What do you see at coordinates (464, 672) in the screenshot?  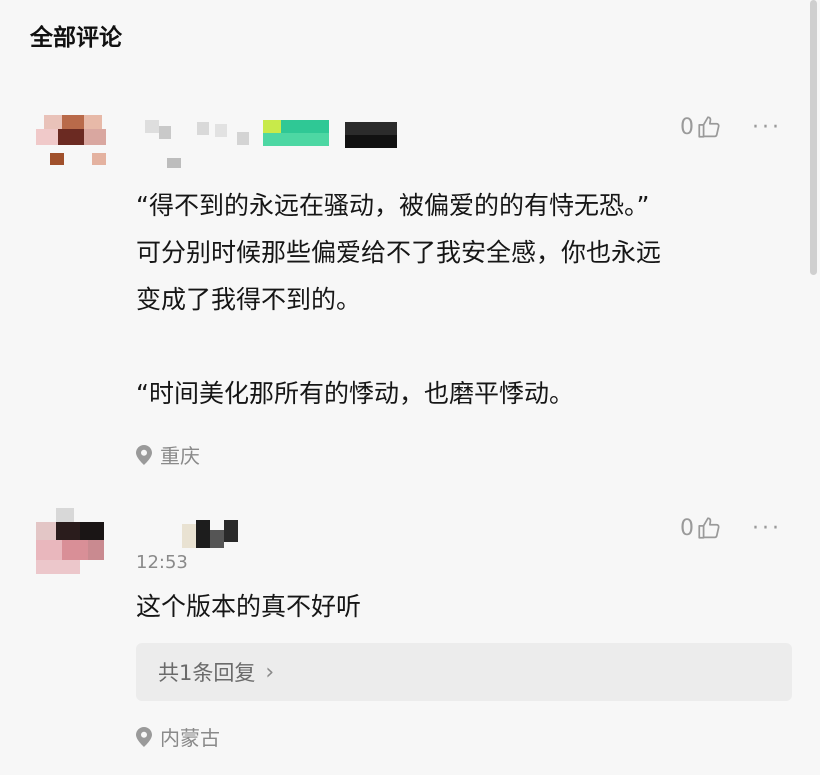 I see `view-replies-button: 共1条回复 ›` at bounding box center [464, 672].